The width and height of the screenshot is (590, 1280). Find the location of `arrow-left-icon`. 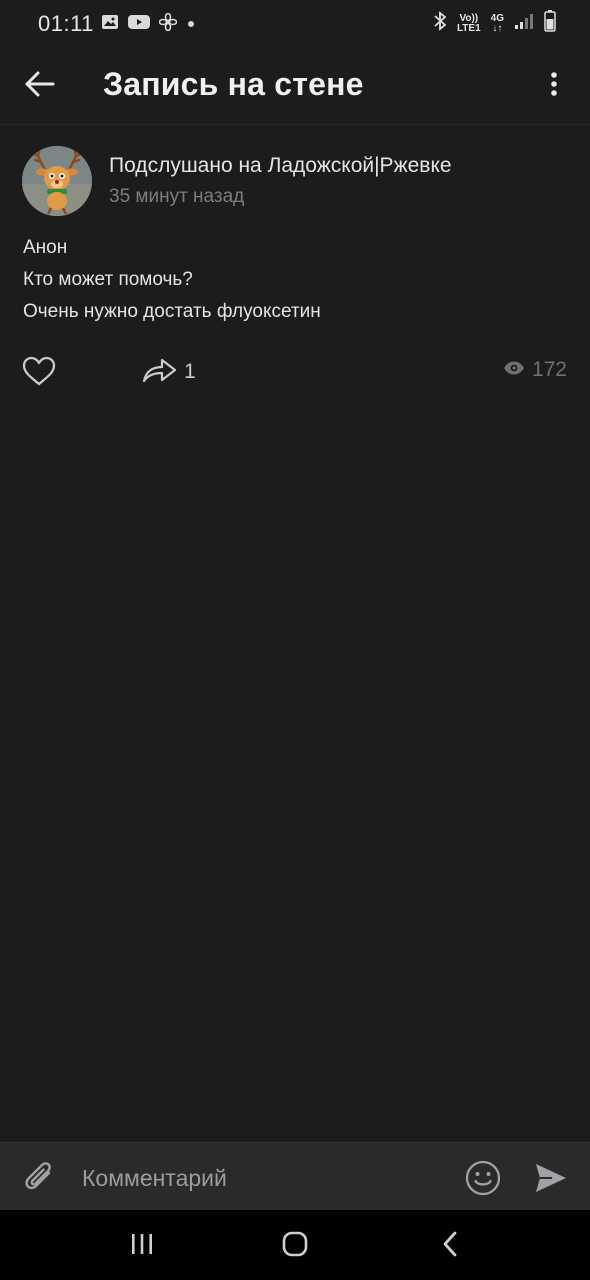

arrow-left-icon is located at coordinates (40, 86).